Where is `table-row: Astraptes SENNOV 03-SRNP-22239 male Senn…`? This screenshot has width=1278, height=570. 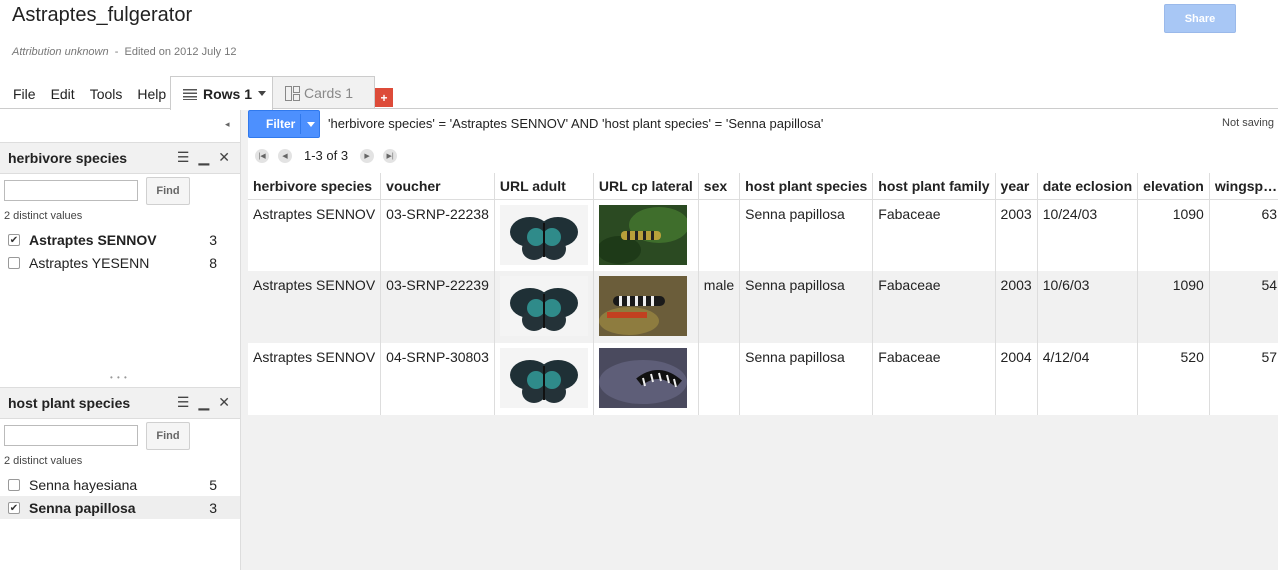
table-row: Astraptes SENNOV 03-SRNP-22239 male Senn… is located at coordinates (763, 307).